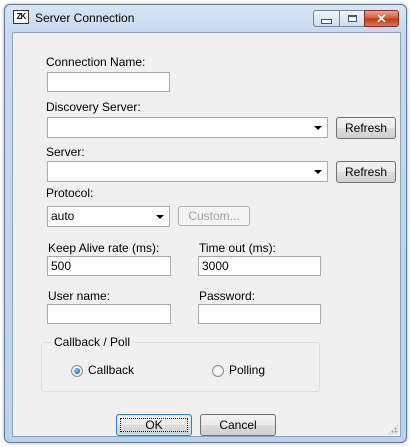  What do you see at coordinates (63, 216) in the screenshot?
I see `protocol-value: auto` at bounding box center [63, 216].